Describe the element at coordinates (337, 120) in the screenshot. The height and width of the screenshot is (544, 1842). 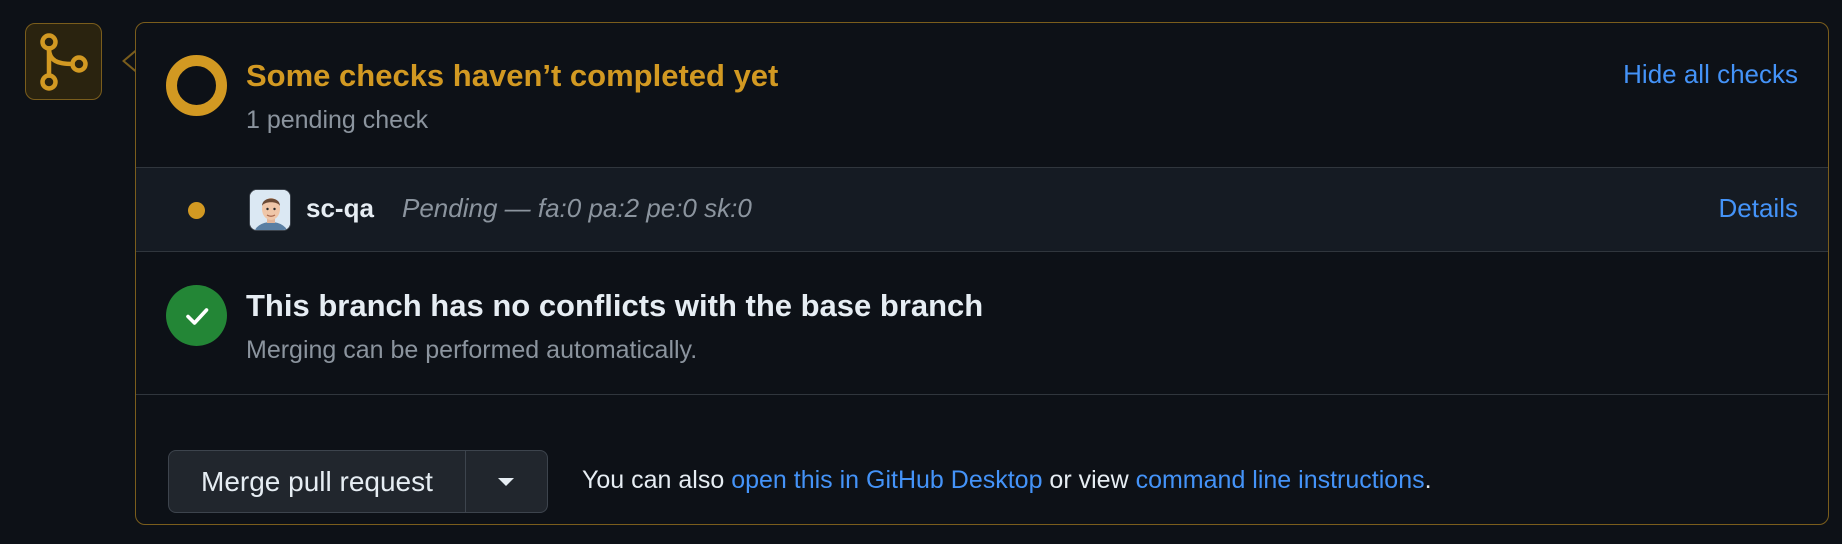
I see `checks-subtitle: 1 pending check` at that location.